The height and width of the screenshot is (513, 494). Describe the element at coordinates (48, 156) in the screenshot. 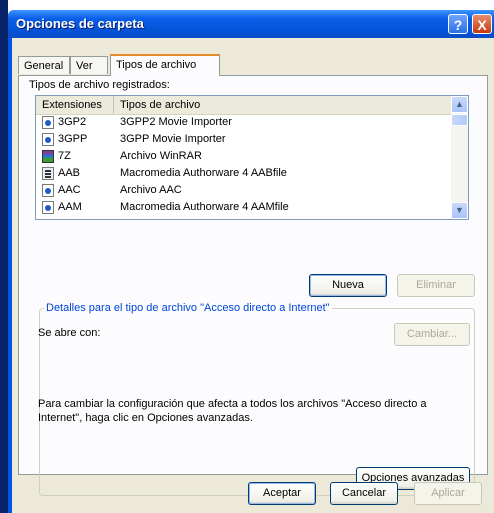

I see `winrar-icon` at that location.